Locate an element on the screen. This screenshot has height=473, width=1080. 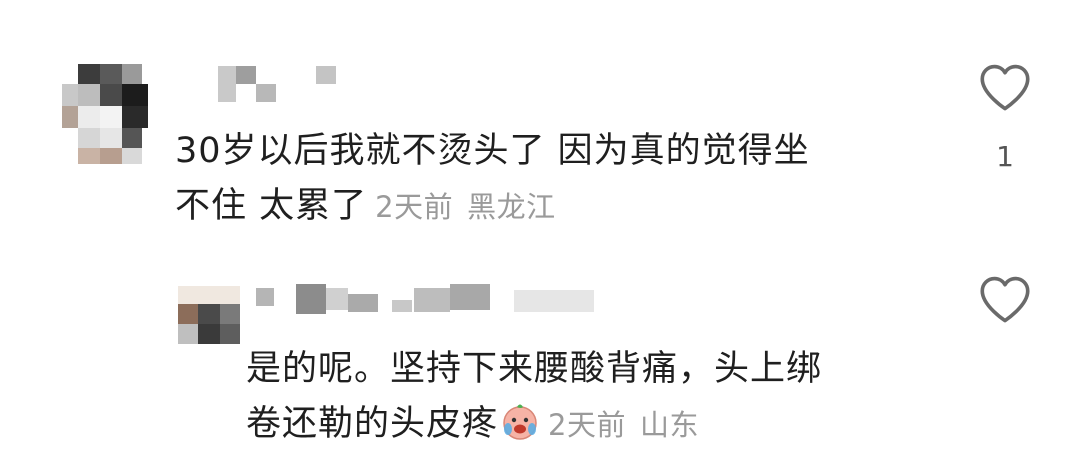
reply-text-line: 卷还勒的头皮疼 2天前 山东 is located at coordinates (606, 427).